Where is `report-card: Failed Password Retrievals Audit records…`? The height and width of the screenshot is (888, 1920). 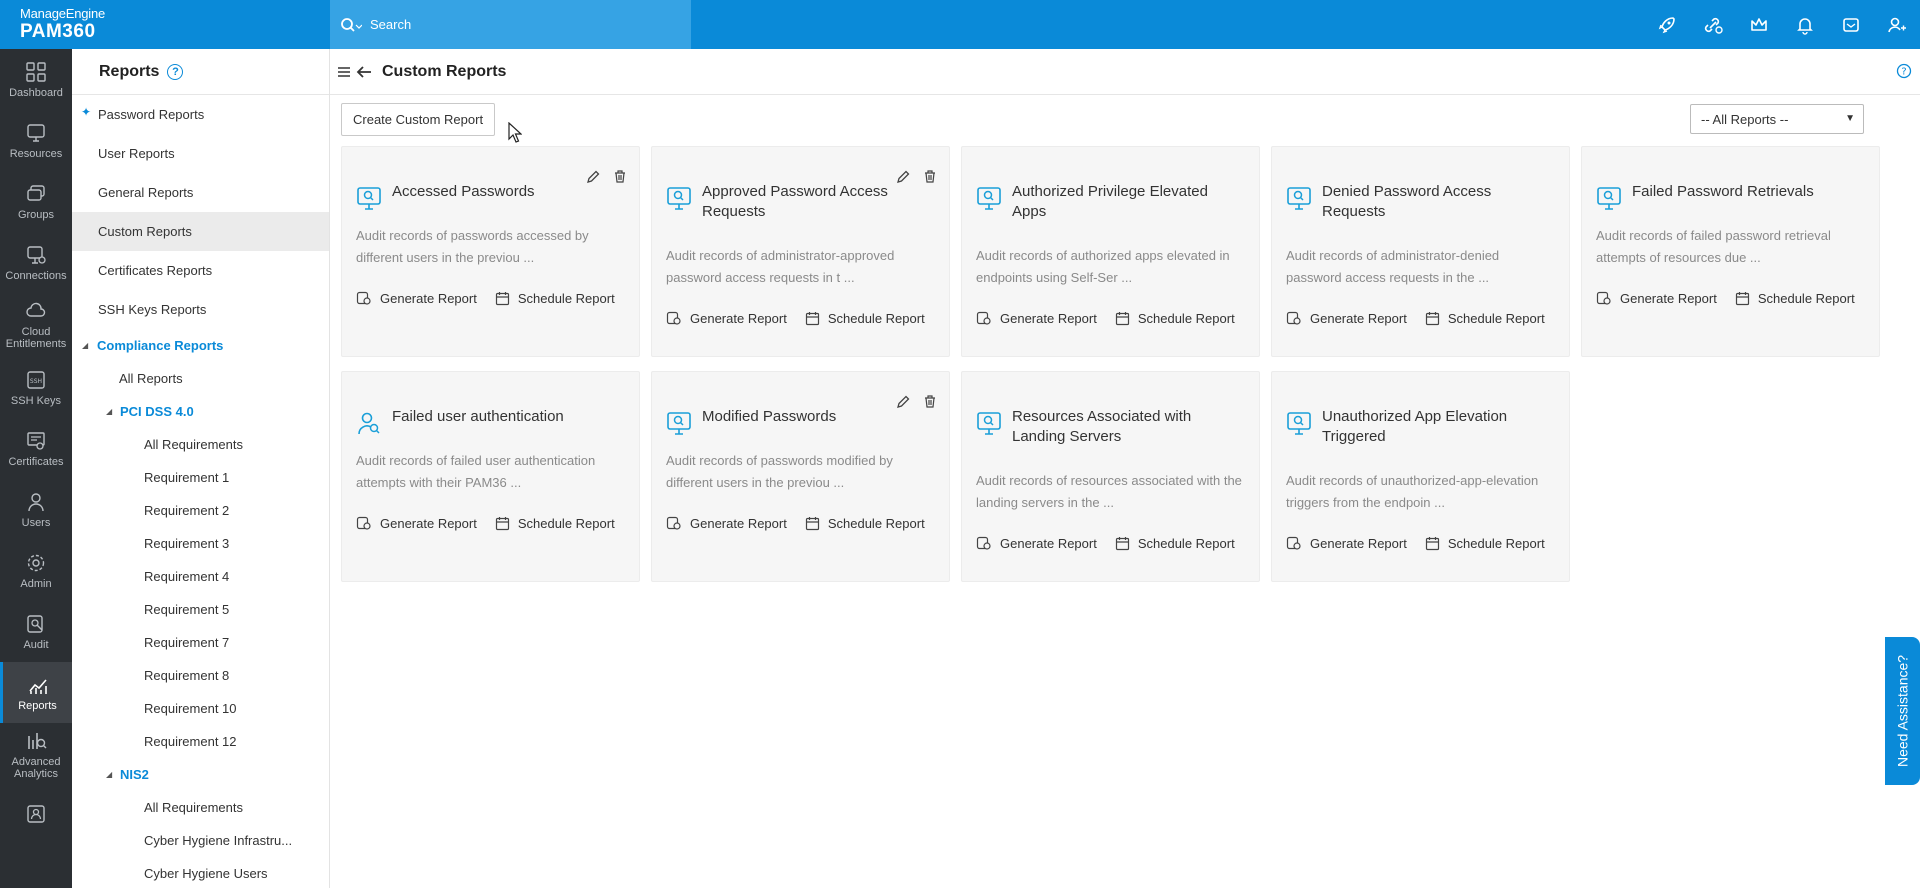 report-card: Failed Password Retrievals Audit records… is located at coordinates (1730, 251).